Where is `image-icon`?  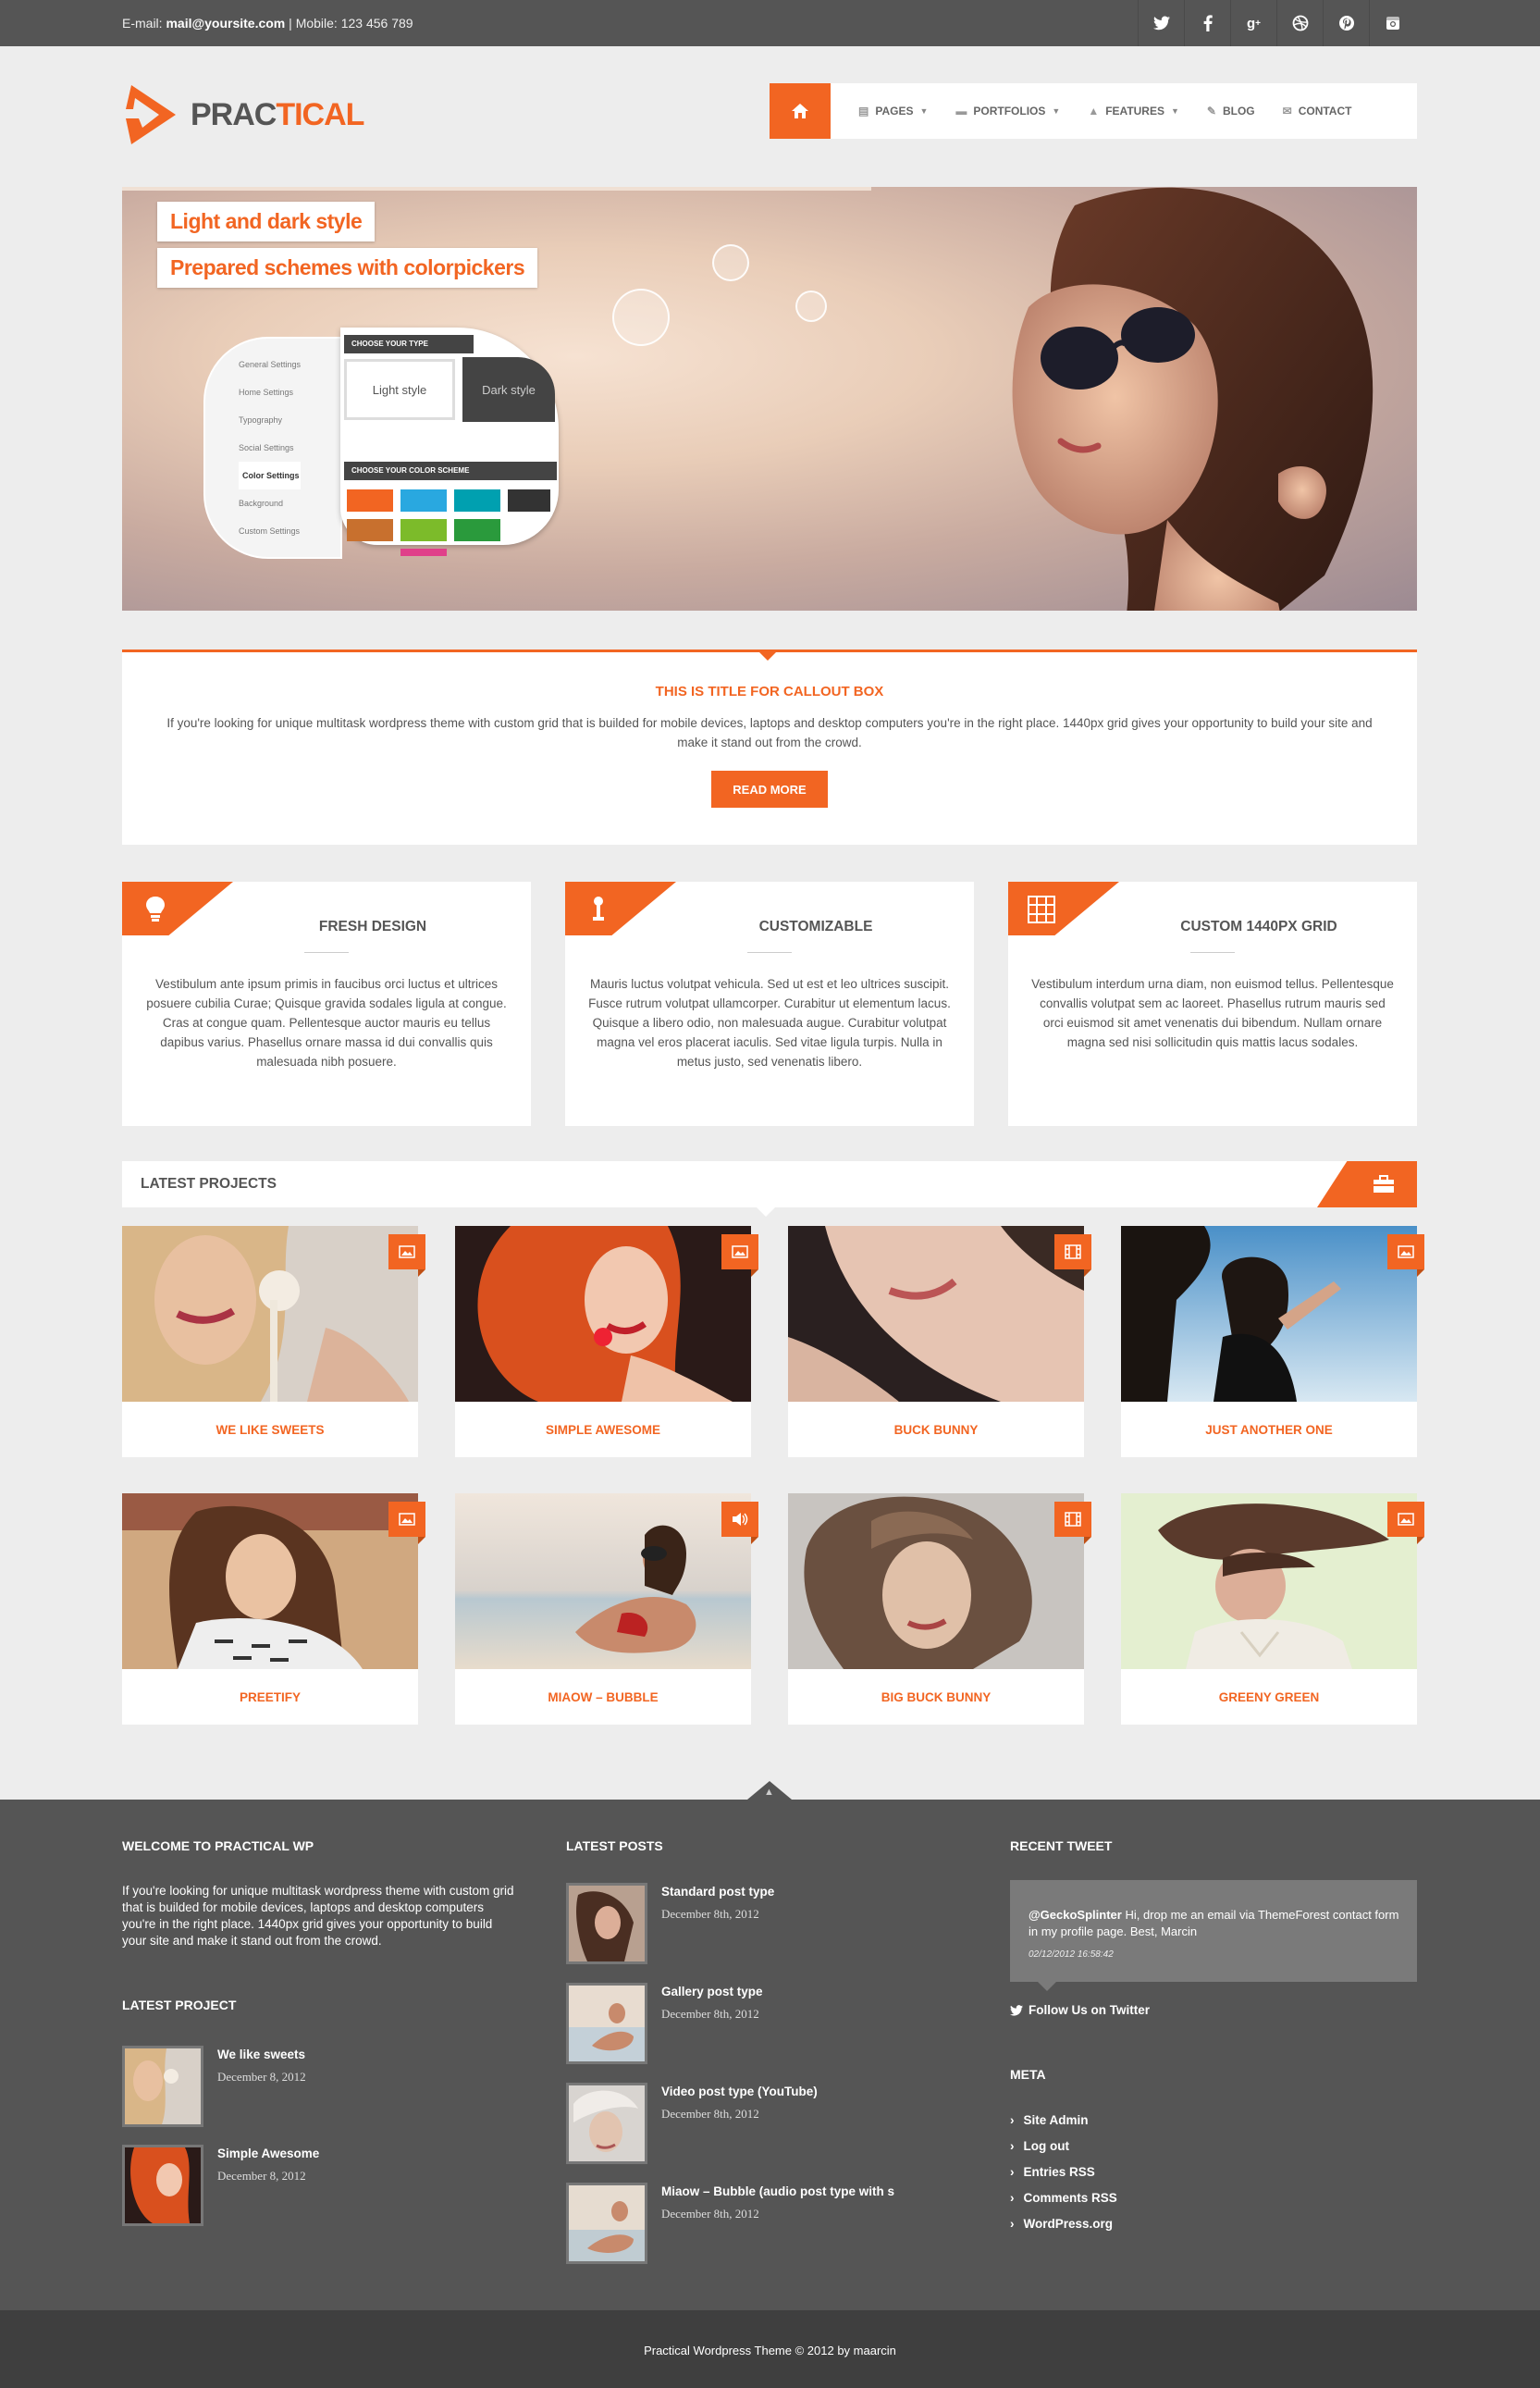 image-icon is located at coordinates (1405, 1255).